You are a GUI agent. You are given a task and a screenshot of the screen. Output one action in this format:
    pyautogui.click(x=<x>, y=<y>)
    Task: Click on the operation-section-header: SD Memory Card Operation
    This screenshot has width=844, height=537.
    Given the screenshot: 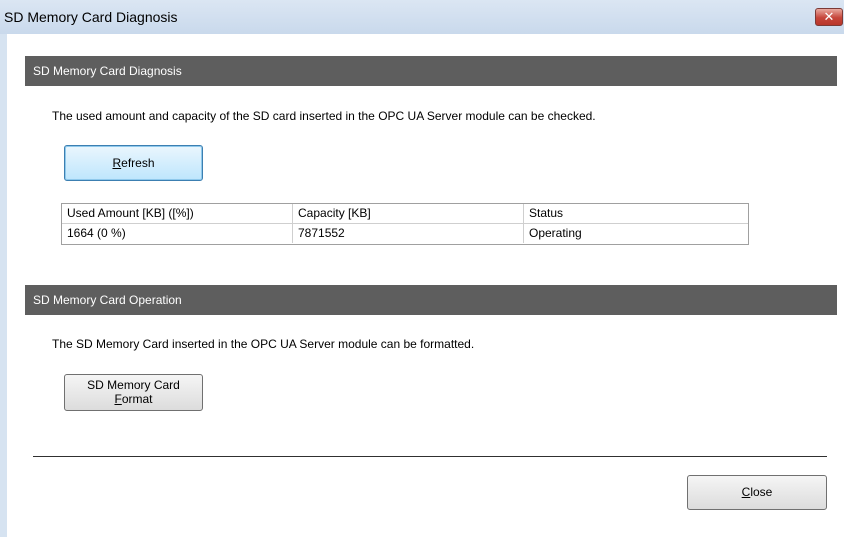 What is the action you would take?
    pyautogui.click(x=431, y=300)
    